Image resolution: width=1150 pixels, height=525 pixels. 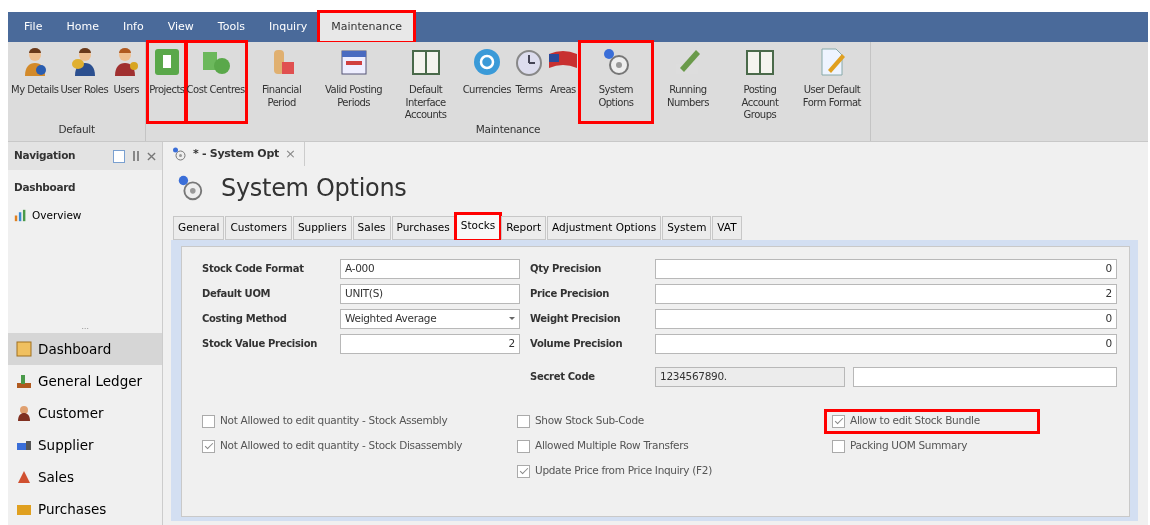 What do you see at coordinates (314, 188) in the screenshot?
I see `page-title: System Options` at bounding box center [314, 188].